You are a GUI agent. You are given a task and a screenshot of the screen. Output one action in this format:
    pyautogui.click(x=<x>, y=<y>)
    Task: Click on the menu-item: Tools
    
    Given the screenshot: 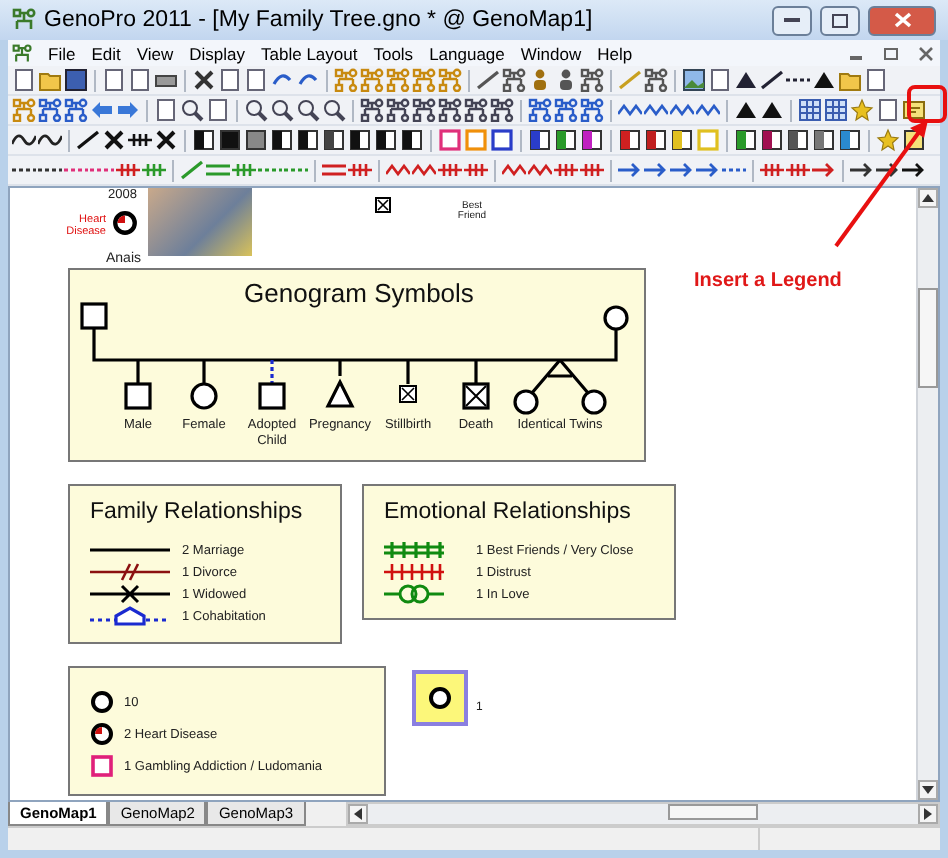 What is the action you would take?
    pyautogui.click(x=393, y=53)
    